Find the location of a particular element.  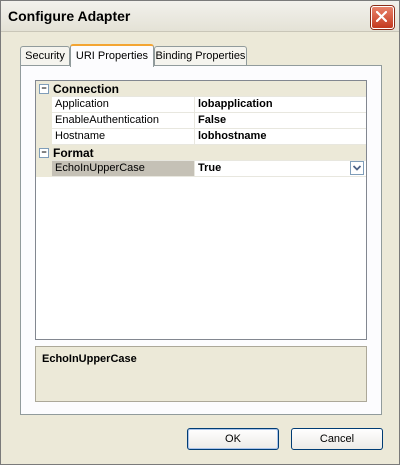

property-name: EchoInUpperCase is located at coordinates (123, 168).